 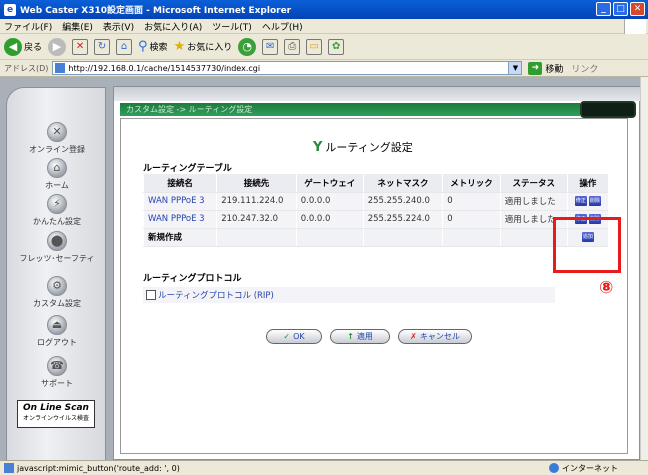 What do you see at coordinates (471, 183) in the screenshot?
I see `col-metric: メトリック` at bounding box center [471, 183].